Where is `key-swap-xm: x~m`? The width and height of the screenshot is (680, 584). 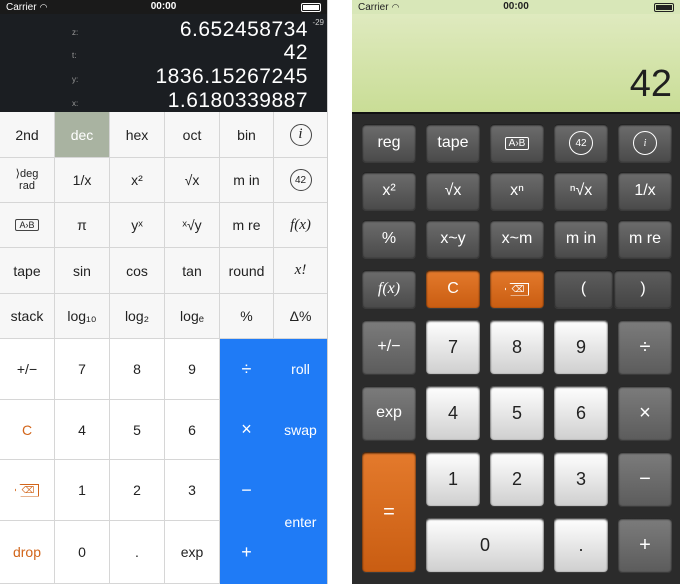
key-swap-xm: x~m is located at coordinates (517, 239).